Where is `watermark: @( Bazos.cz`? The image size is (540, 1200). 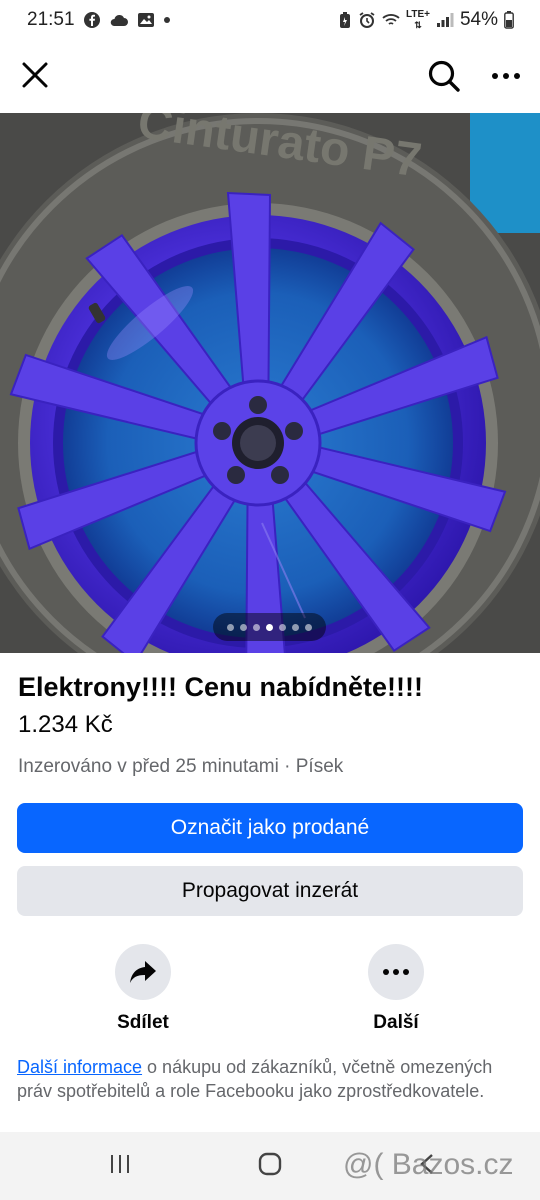 watermark: @( Bazos.cz is located at coordinates (428, 1164).